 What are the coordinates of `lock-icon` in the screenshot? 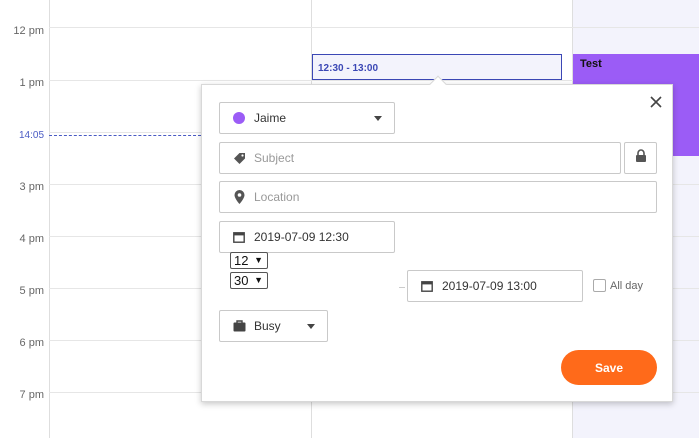 It's located at (641, 158).